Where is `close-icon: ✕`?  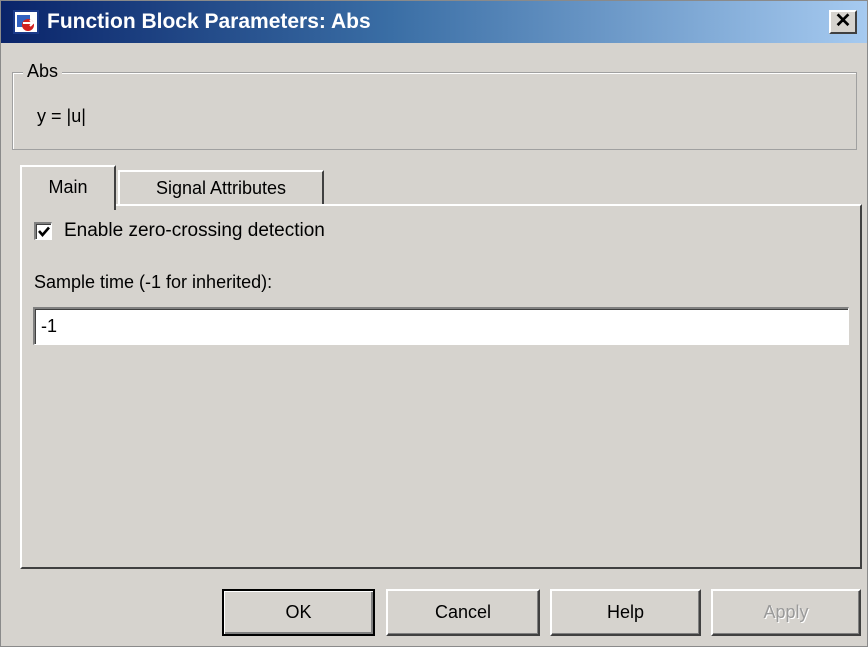
close-icon: ✕ is located at coordinates (843, 21).